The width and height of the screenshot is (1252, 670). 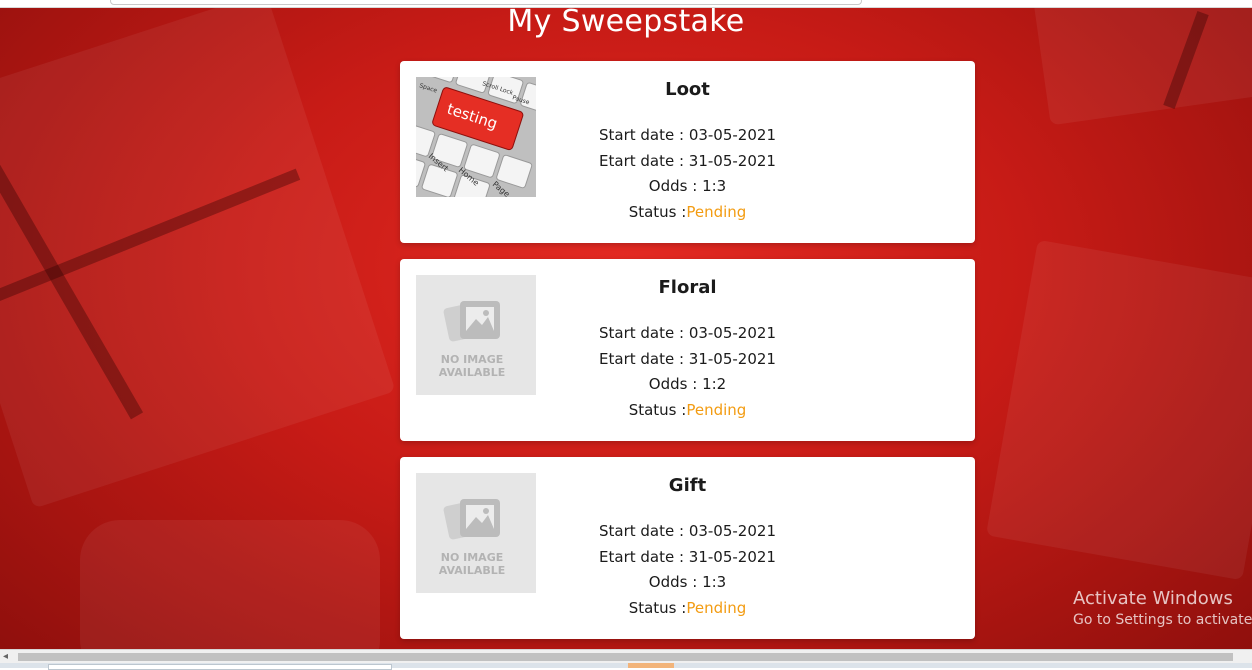 I want to click on scroll-left-icon: ◂, so click(x=5, y=657).